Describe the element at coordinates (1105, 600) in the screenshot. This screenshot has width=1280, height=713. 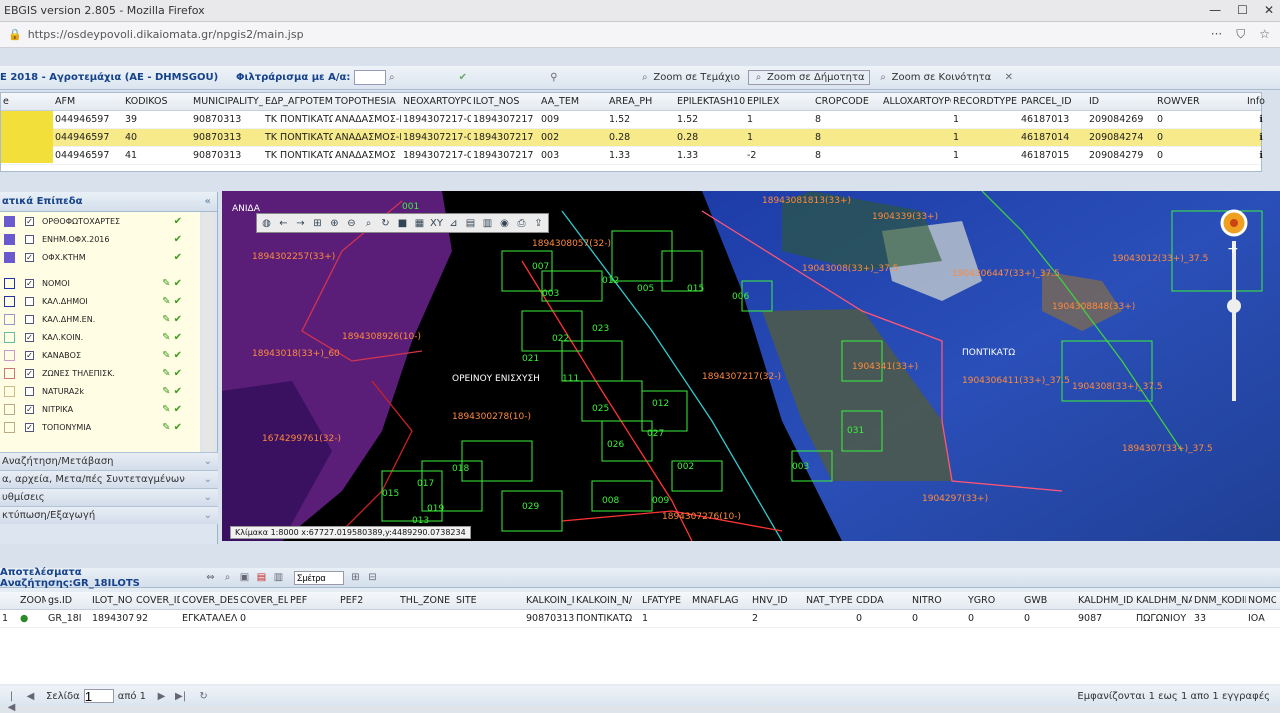
I see `results-column-header: KALDHM_ID` at that location.